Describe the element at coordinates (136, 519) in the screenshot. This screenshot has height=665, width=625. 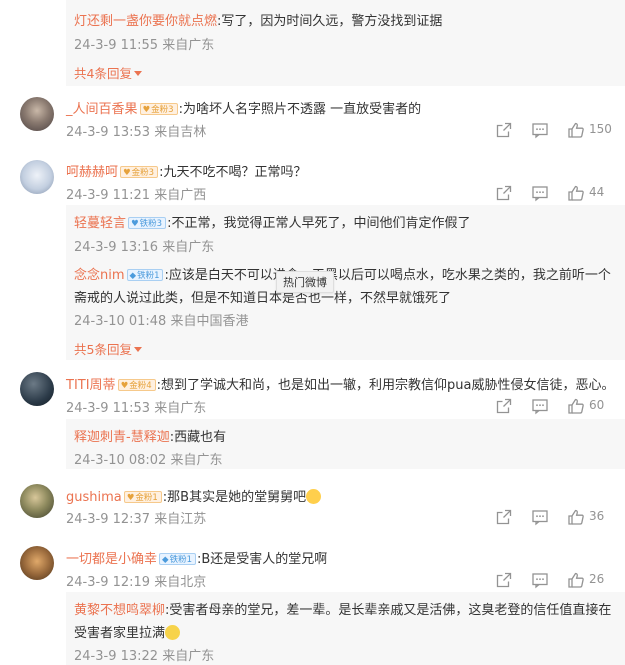
I see `comment-meta: 24-3-9 12:37 来自江苏` at that location.